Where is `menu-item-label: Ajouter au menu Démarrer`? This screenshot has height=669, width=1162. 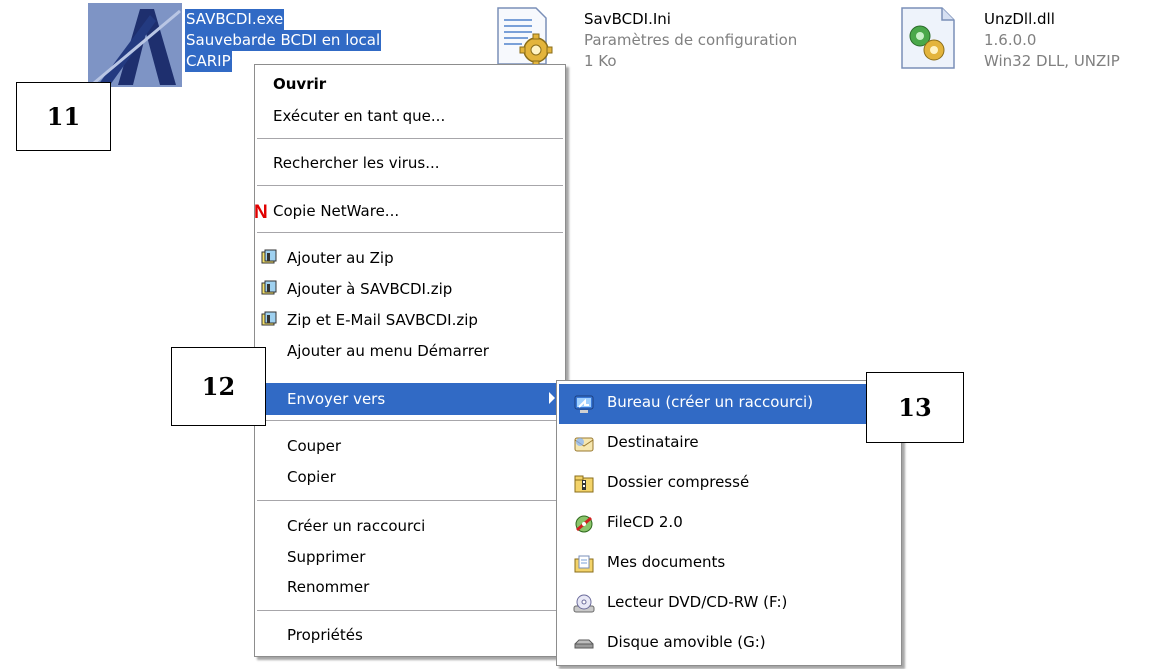 menu-item-label: Ajouter au menu Démarrer is located at coordinates (388, 351).